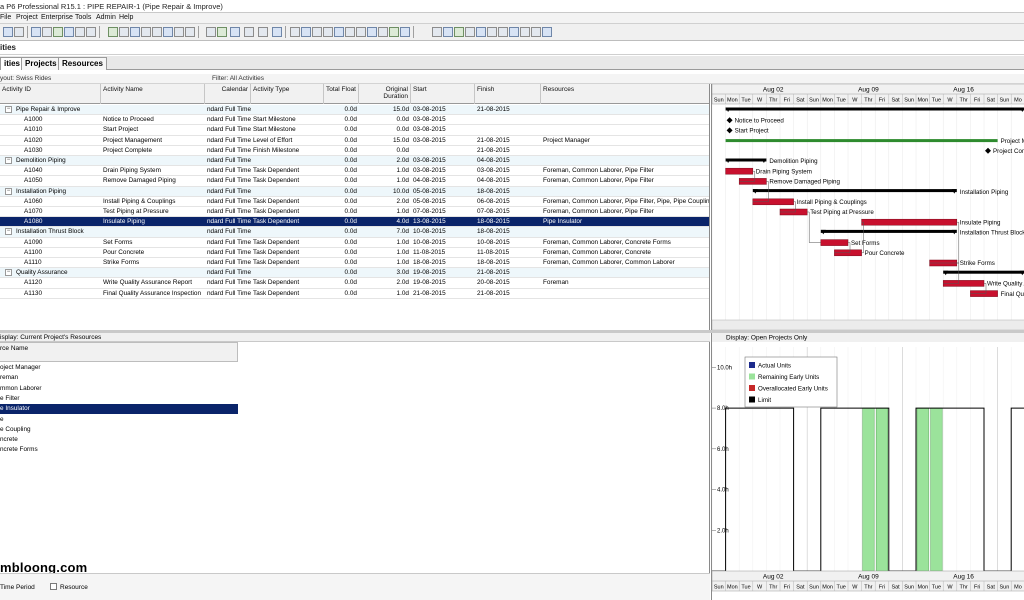  What do you see at coordinates (625, 263) in the screenshot?
I see `cell-res: Foreman, Common Laborer, Common Laborer` at bounding box center [625, 263].